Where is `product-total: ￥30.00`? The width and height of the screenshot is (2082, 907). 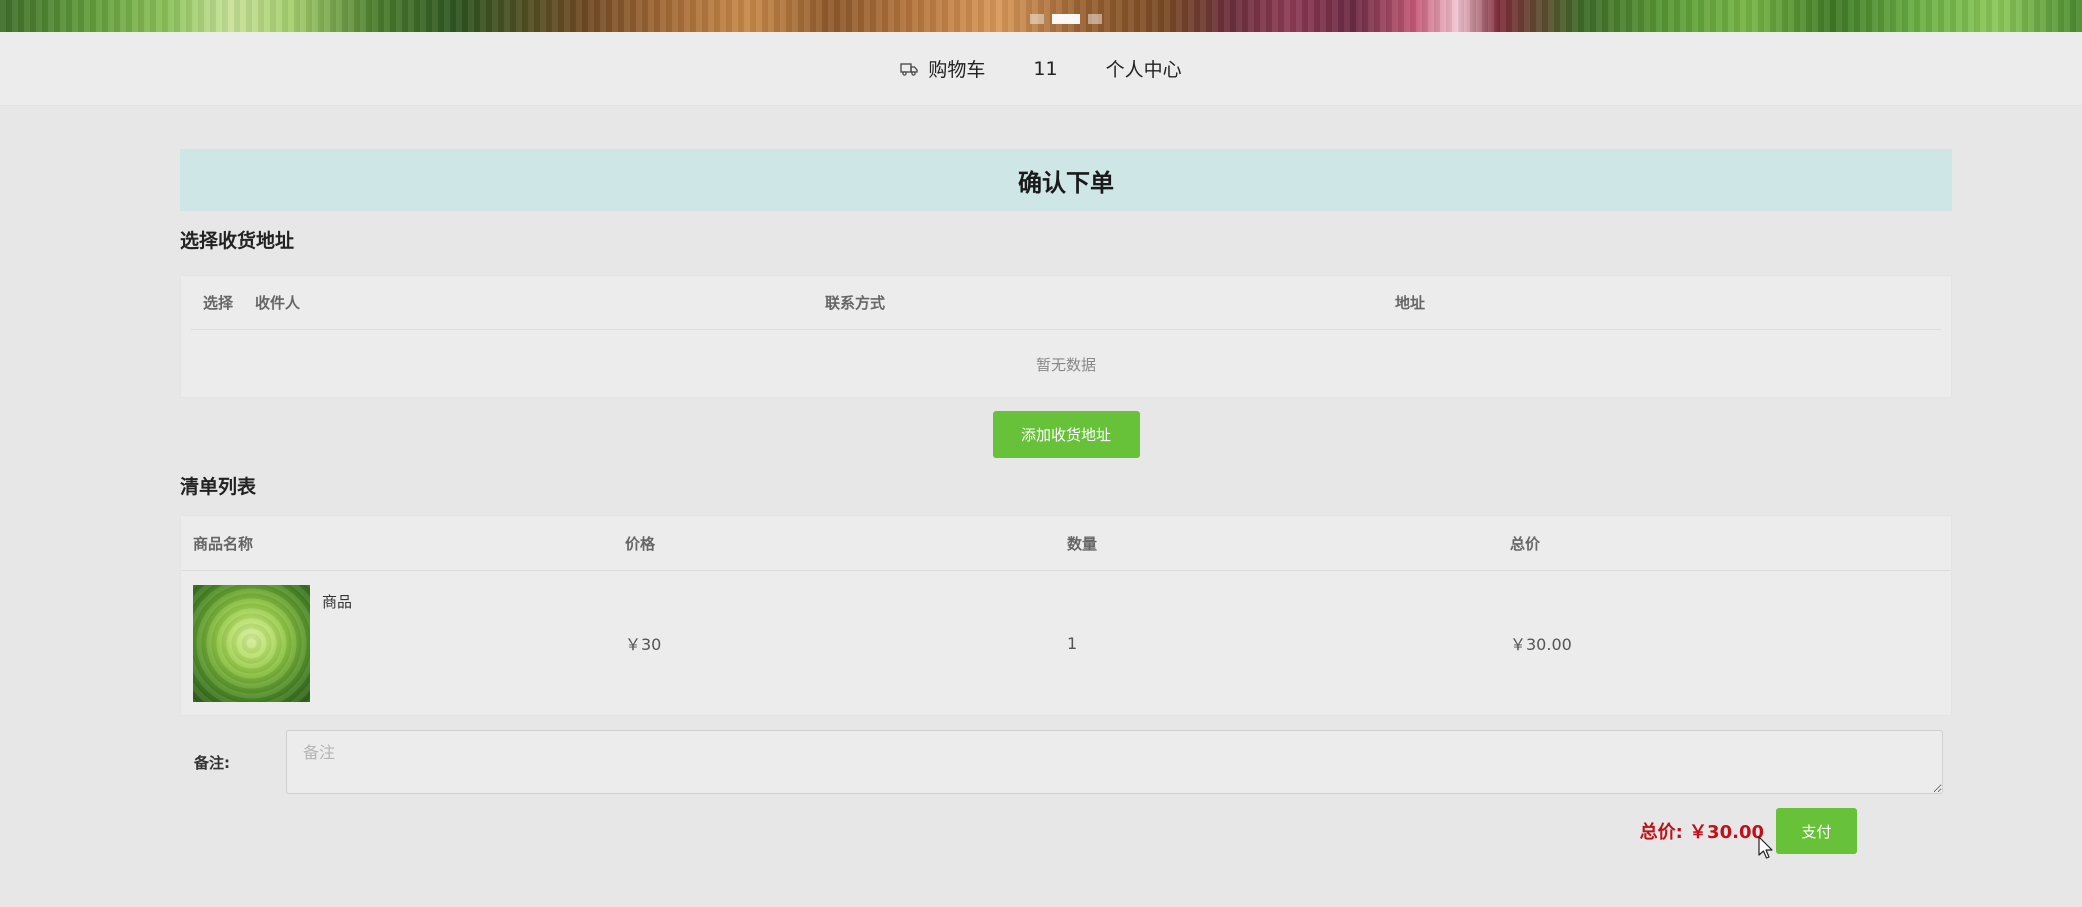
product-total: ￥30.00 is located at coordinates (1541, 644).